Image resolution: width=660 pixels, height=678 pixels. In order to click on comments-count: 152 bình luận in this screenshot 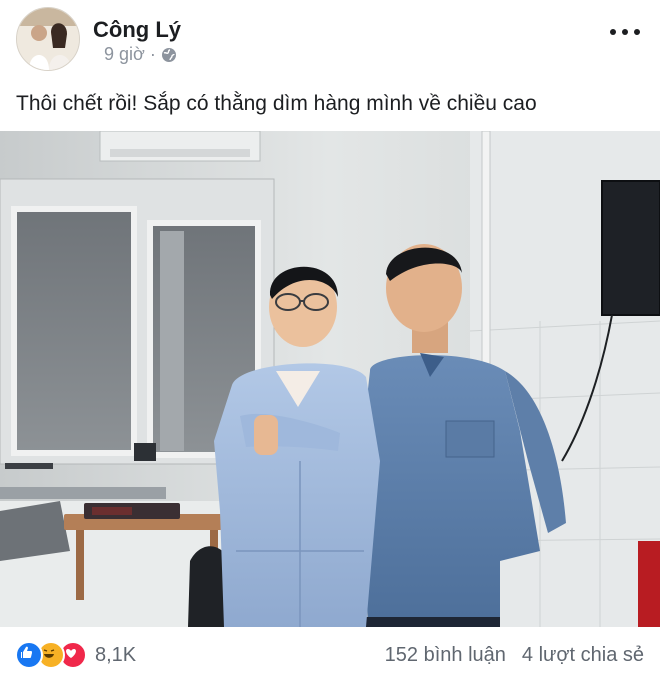, I will do `click(445, 655)`.